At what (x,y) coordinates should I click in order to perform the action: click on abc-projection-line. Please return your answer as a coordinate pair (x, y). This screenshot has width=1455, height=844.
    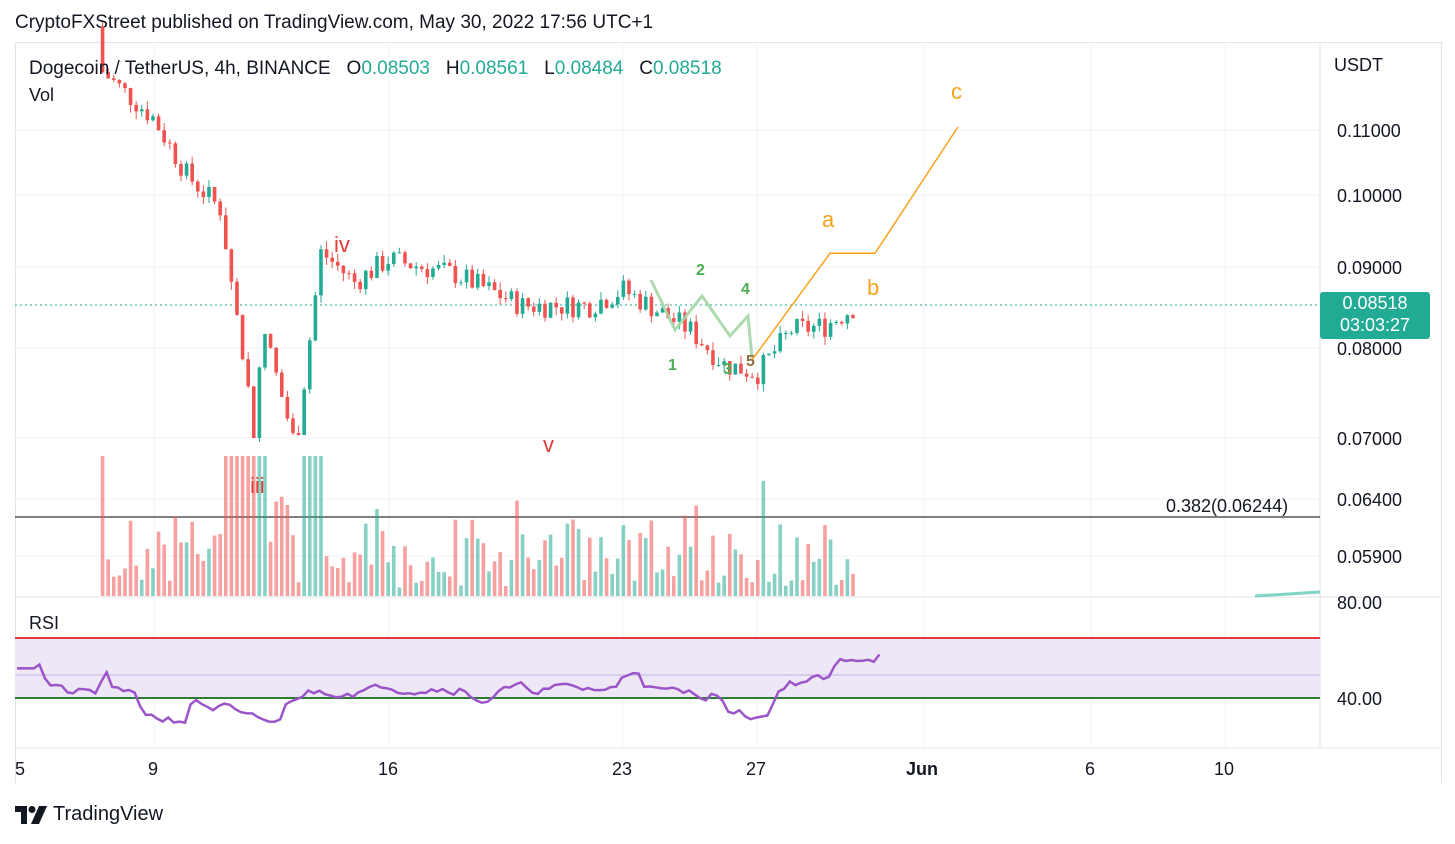
    Looking at the image, I should click on (855, 243).